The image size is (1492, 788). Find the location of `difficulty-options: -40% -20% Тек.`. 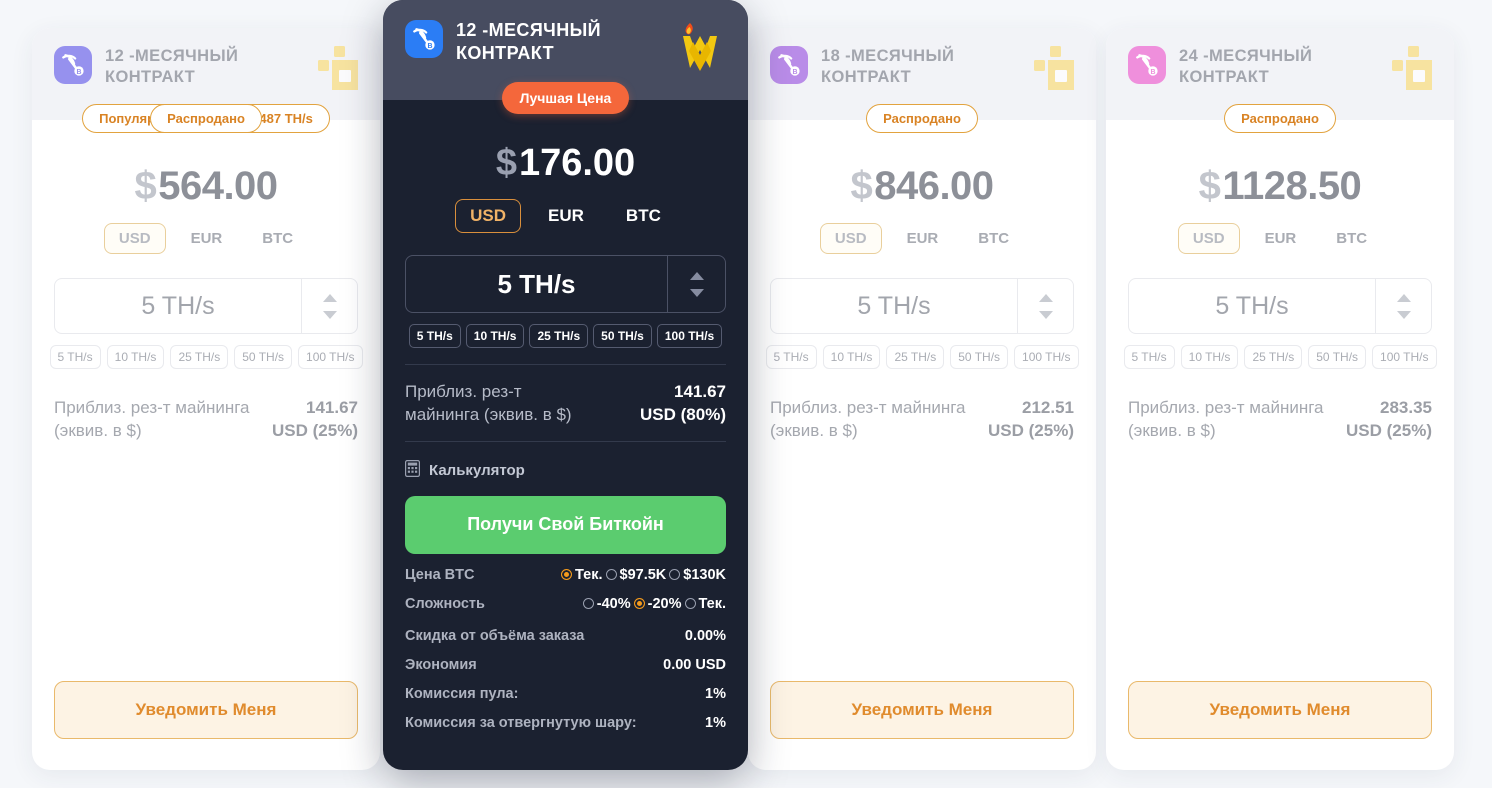

difficulty-options: -40% -20% Тек. is located at coordinates (654, 604).